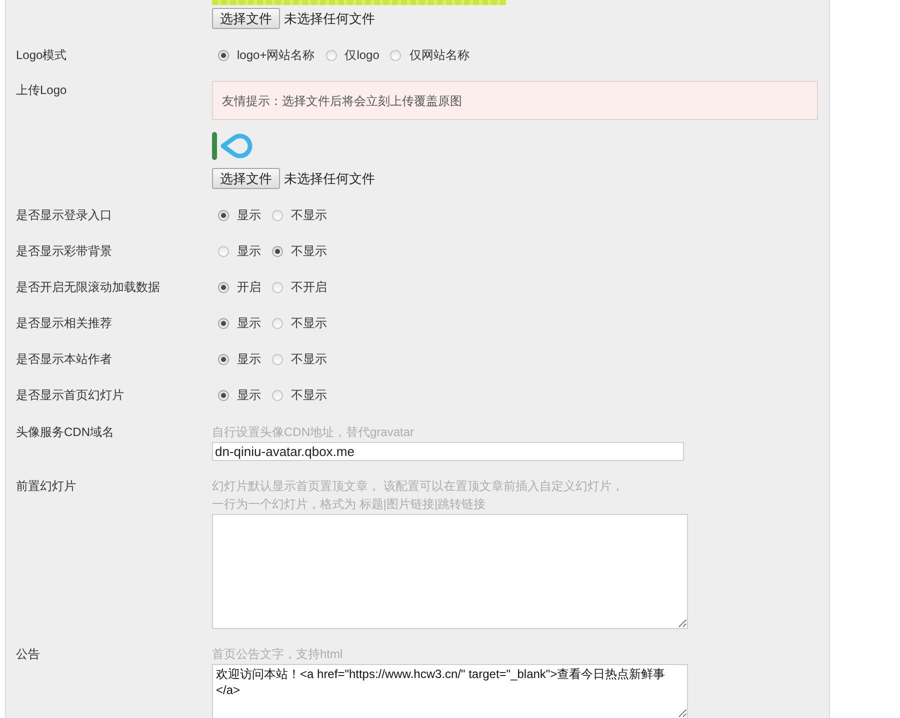 This screenshot has height=718, width=900. I want to click on radio-option: 仅网站名称, so click(430, 55).